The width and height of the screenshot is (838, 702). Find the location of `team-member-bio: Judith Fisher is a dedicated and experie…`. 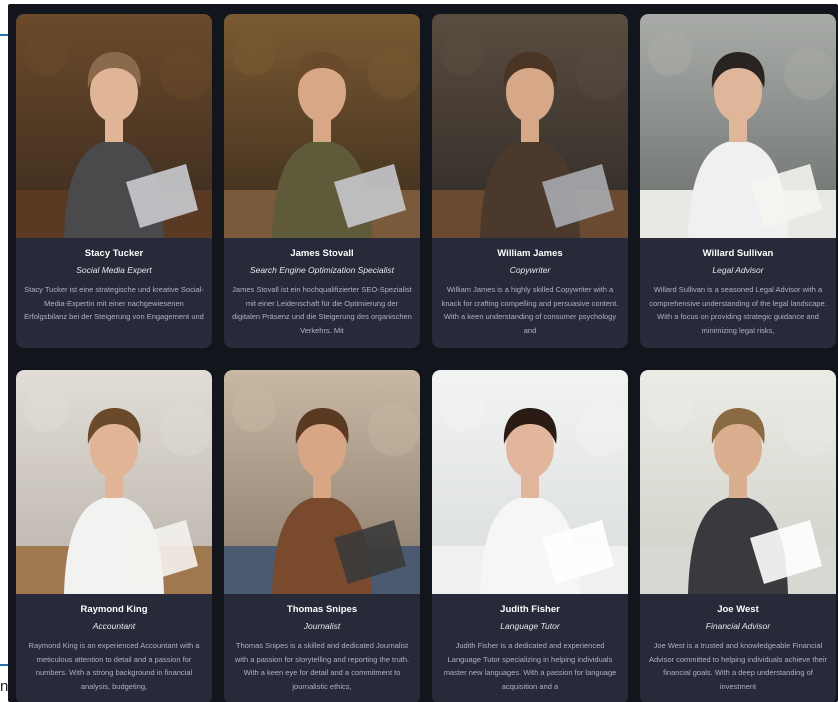

team-member-bio: Judith Fisher is a dedicated and experie… is located at coordinates (530, 666).